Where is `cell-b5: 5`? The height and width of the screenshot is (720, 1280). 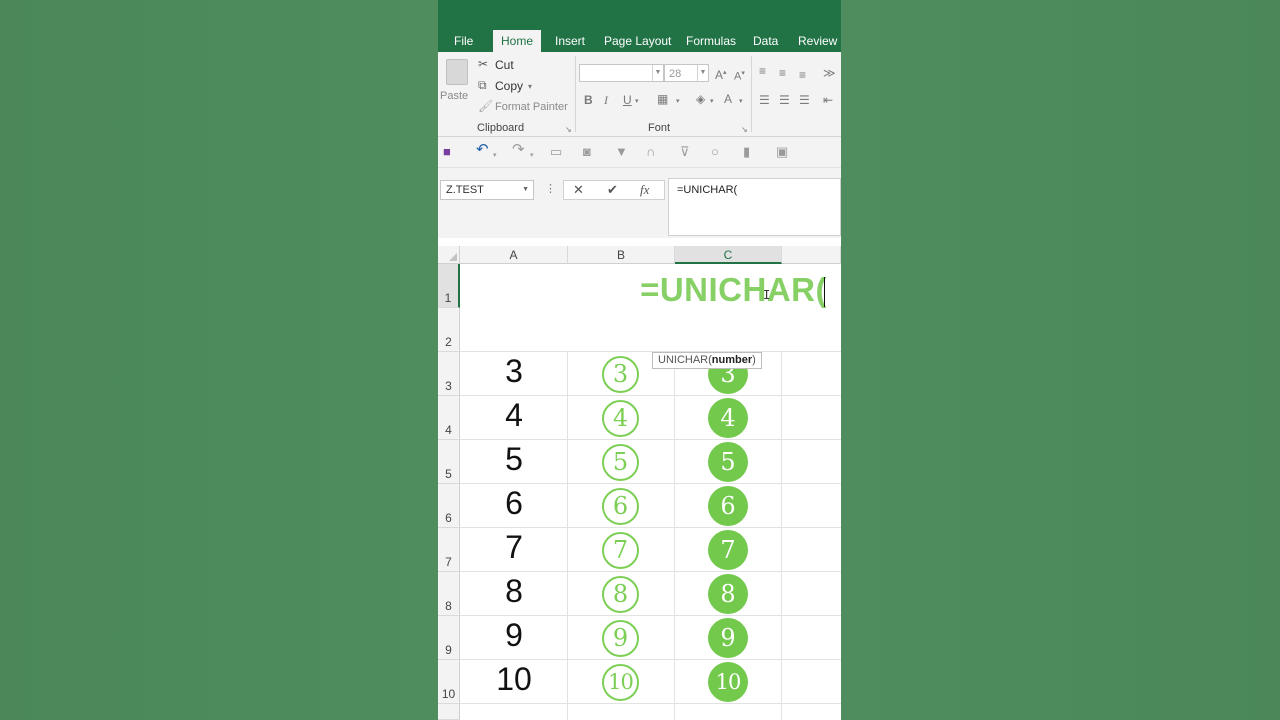 cell-b5: 5 is located at coordinates (620, 462).